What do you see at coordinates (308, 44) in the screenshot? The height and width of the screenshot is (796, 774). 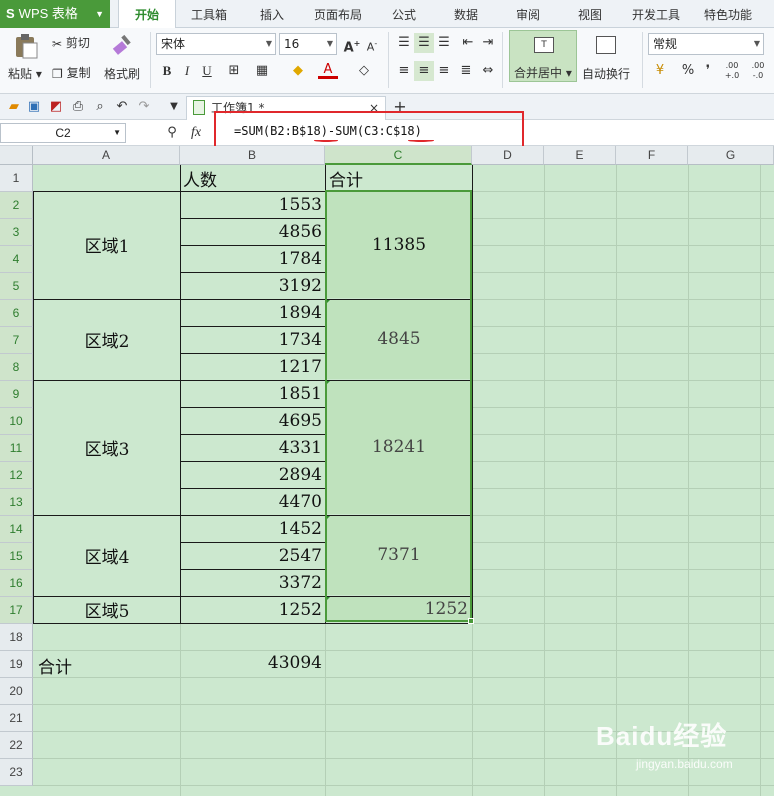 I see `font-size-select: 16 ▼` at bounding box center [308, 44].